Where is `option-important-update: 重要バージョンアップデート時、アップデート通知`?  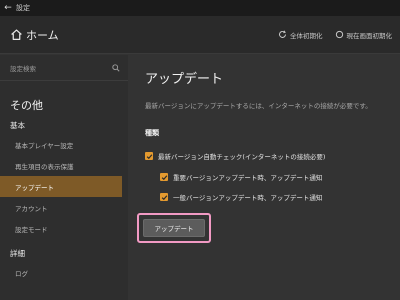 option-important-update: 重要バージョンアップデート時、アップデート通知 is located at coordinates (241, 177).